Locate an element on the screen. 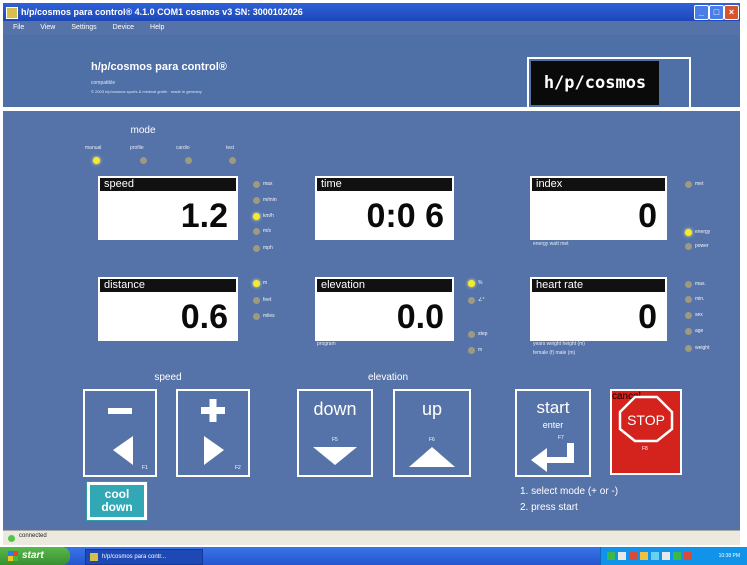  mode-option-label: manual is located at coordinates (93, 148).